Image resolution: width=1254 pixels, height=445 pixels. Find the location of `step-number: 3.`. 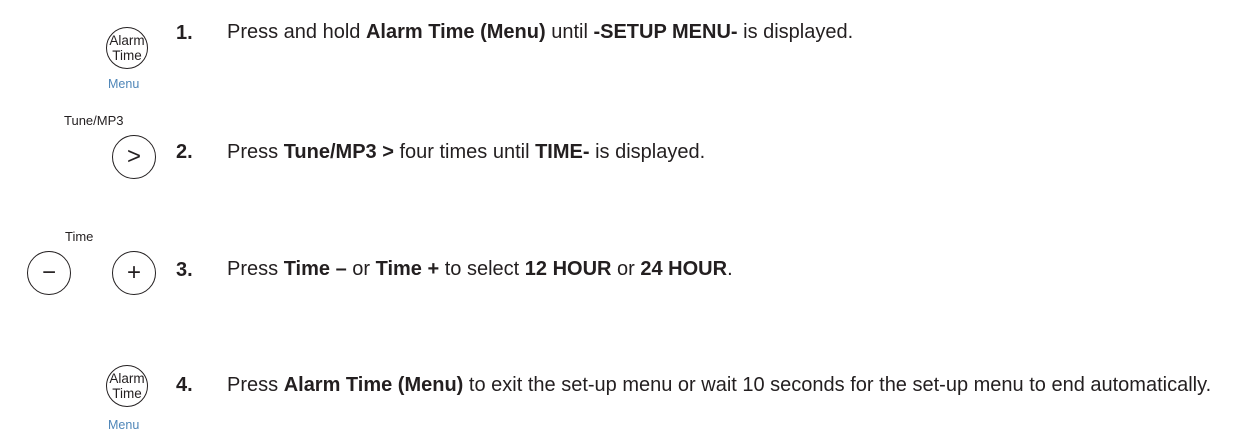

step-number: 3. is located at coordinates (184, 270).